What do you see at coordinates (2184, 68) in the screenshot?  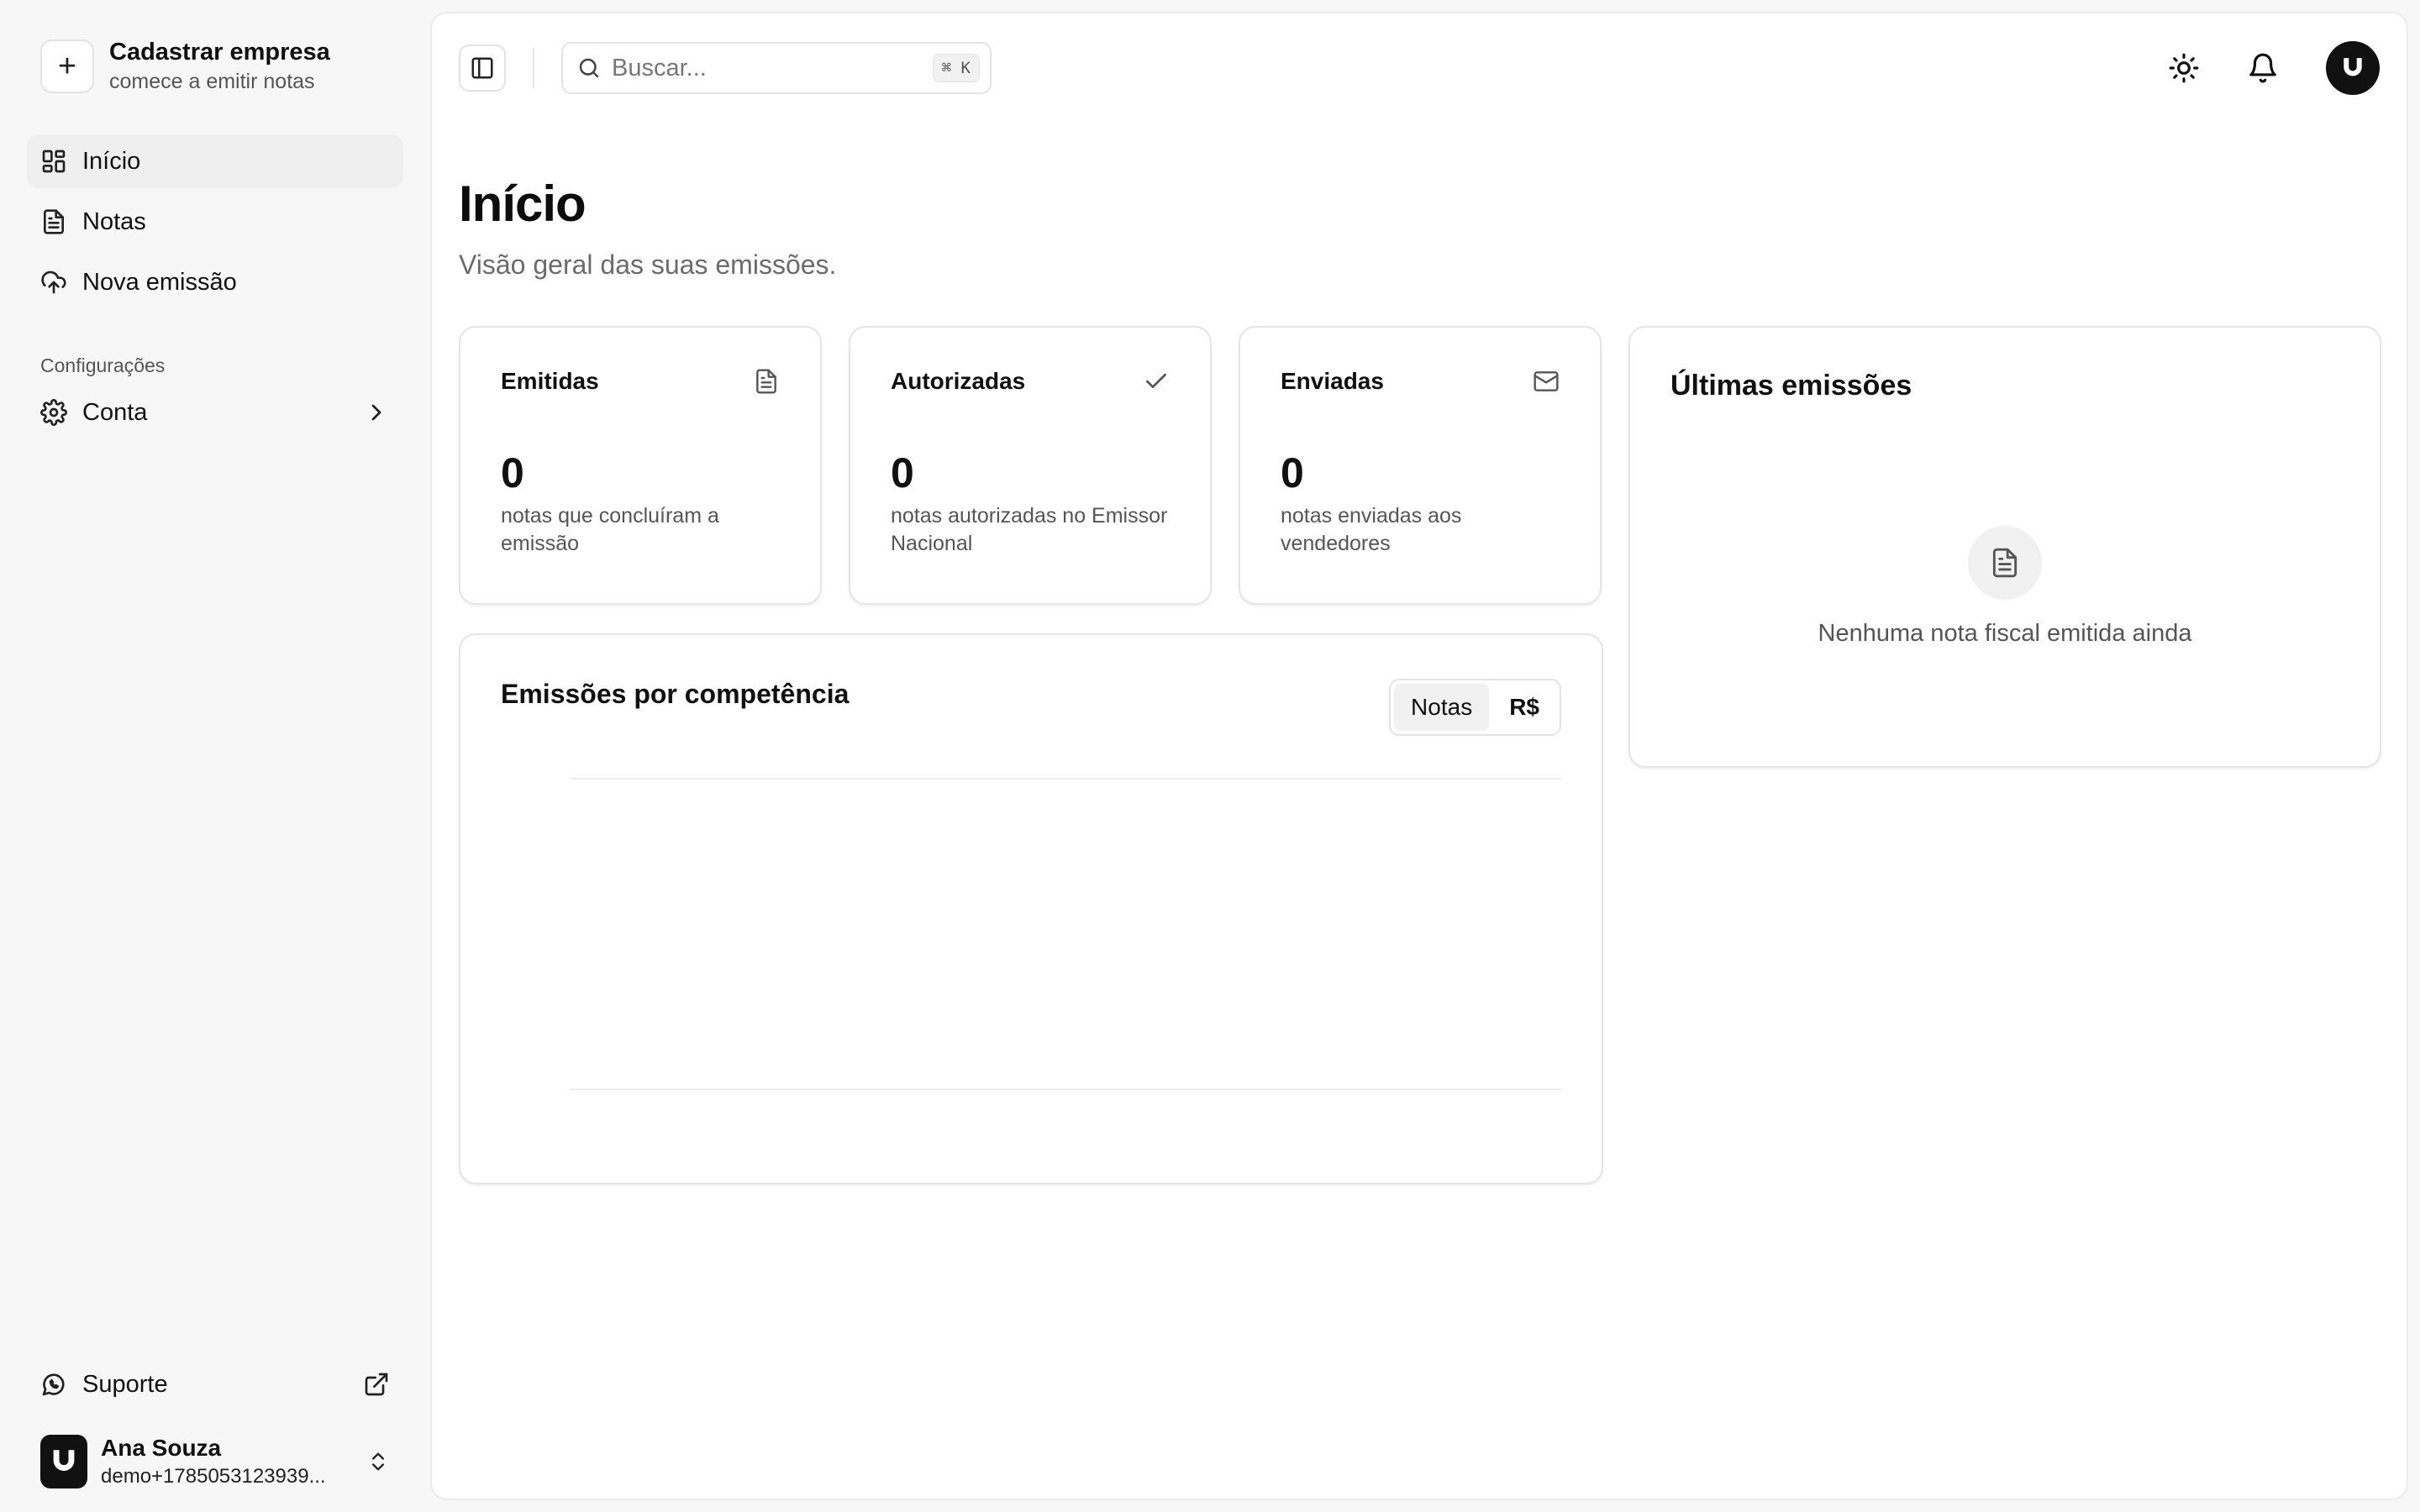 I see `sun-icon` at bounding box center [2184, 68].